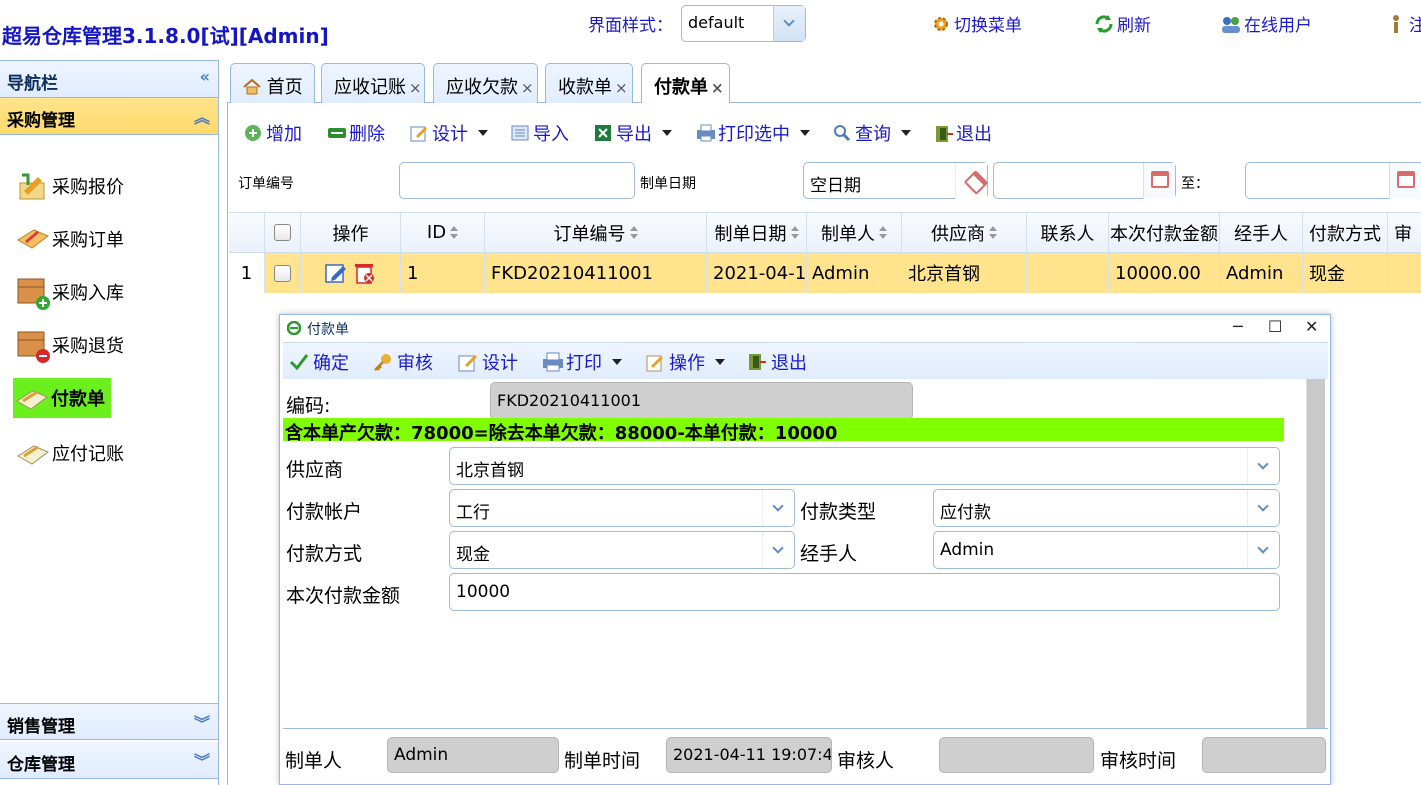 The height and width of the screenshot is (785, 1421). I want to click on minimize-icon: ─, so click(1238, 326).